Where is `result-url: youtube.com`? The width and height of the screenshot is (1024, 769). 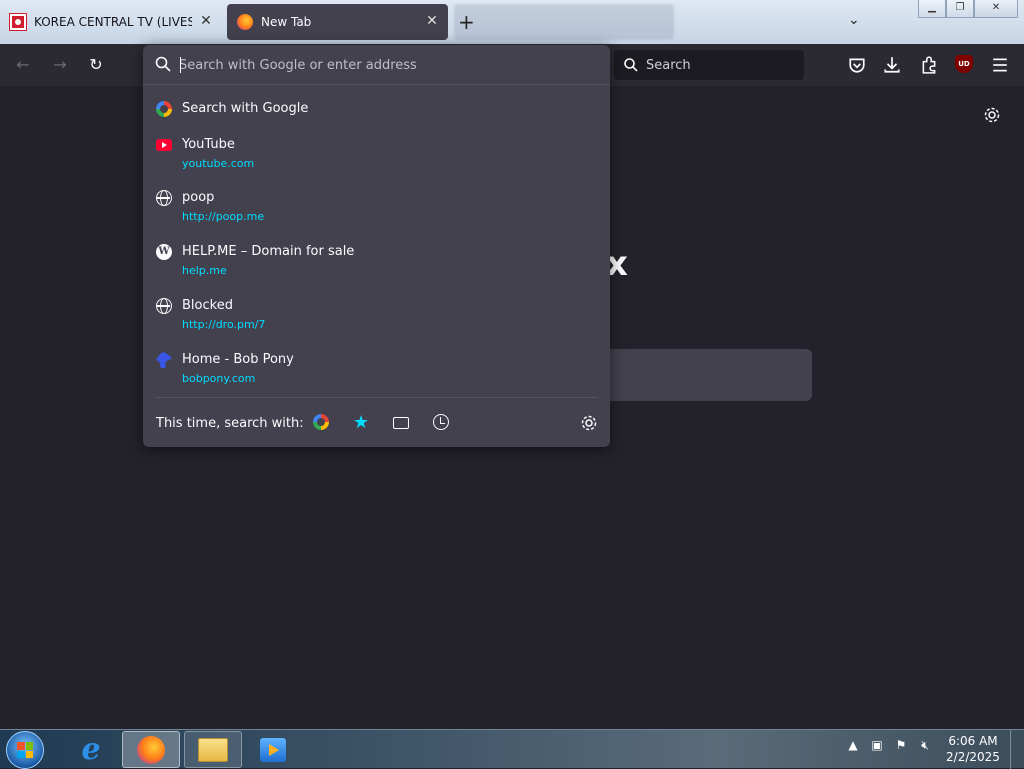
result-url: youtube.com is located at coordinates (218, 163).